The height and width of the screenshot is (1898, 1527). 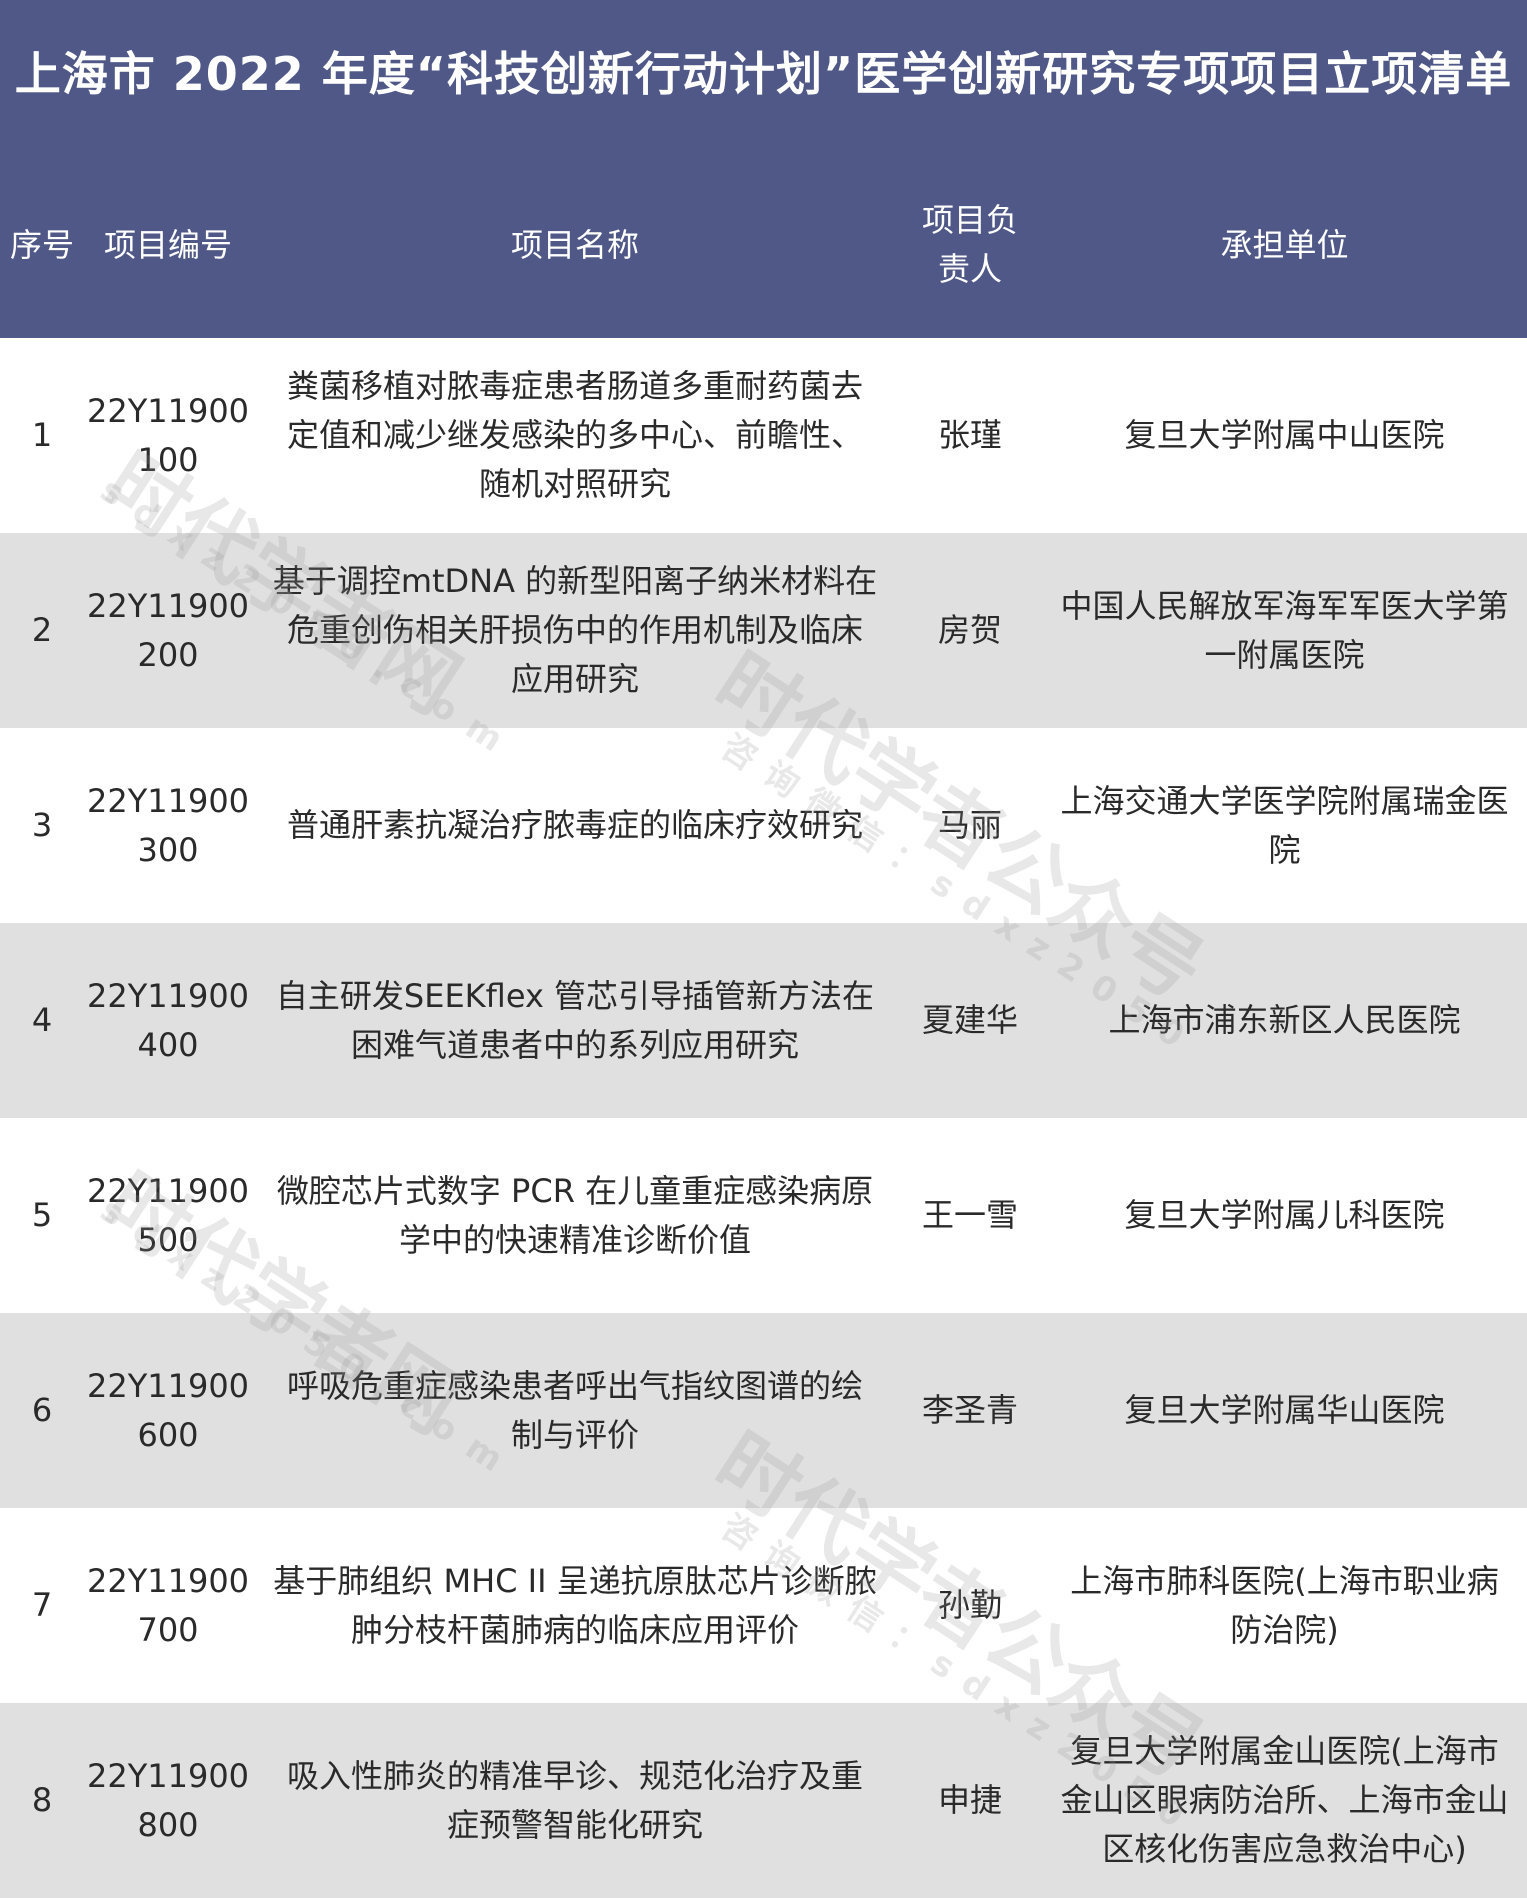 I want to click on row-index-cell: 5, so click(x=42, y=1215).